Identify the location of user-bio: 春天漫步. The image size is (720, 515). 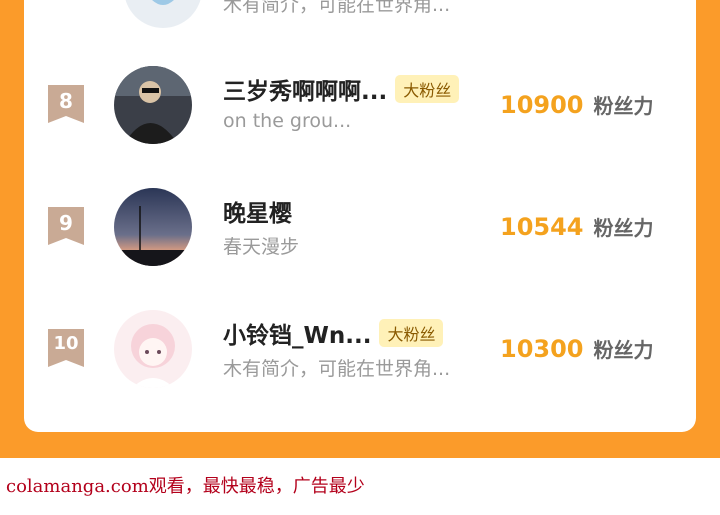
(261, 247).